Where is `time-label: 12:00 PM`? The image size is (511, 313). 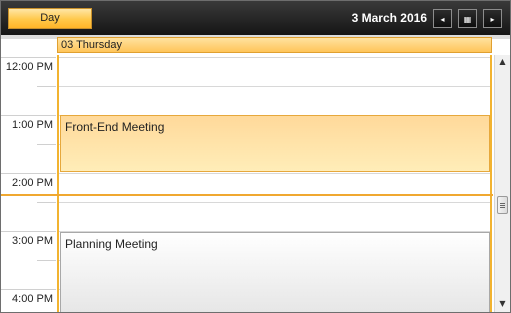
time-label: 12:00 PM is located at coordinates (29, 67).